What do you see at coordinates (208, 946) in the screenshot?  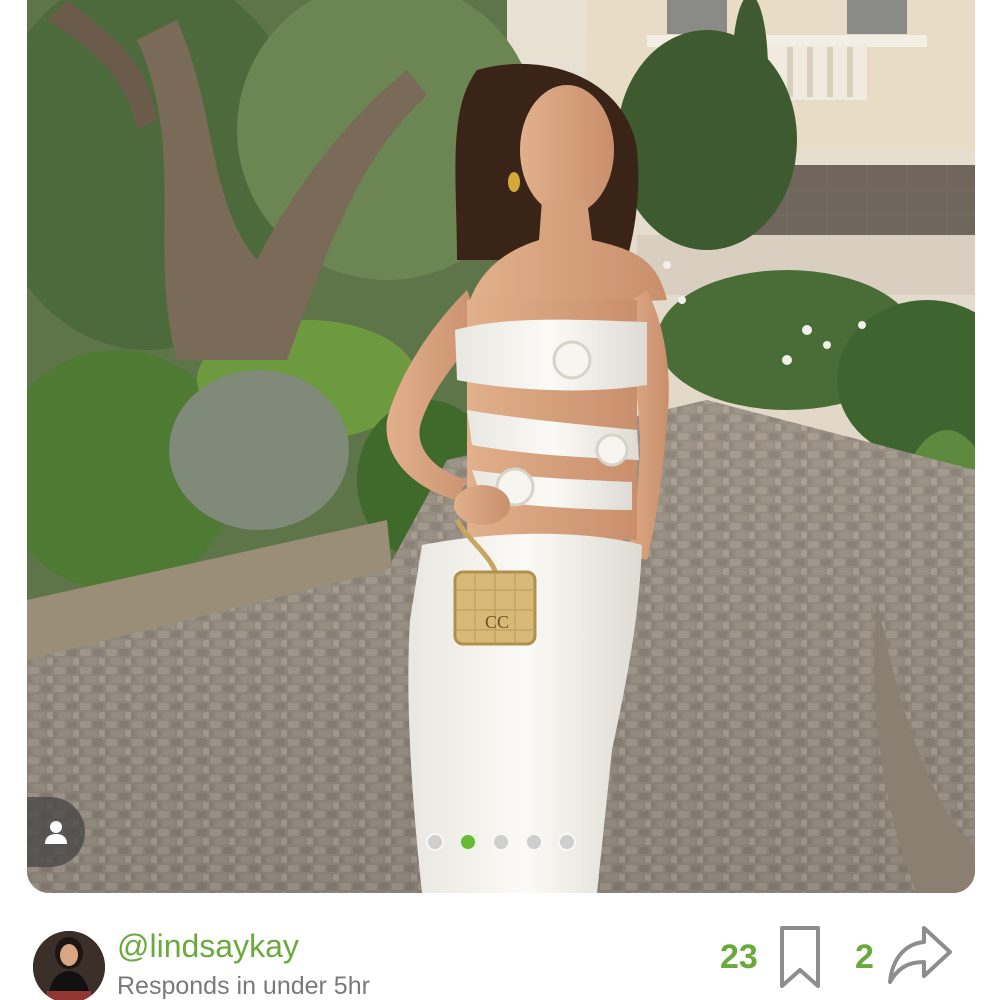 I see `seller-username: @lindsaykay` at bounding box center [208, 946].